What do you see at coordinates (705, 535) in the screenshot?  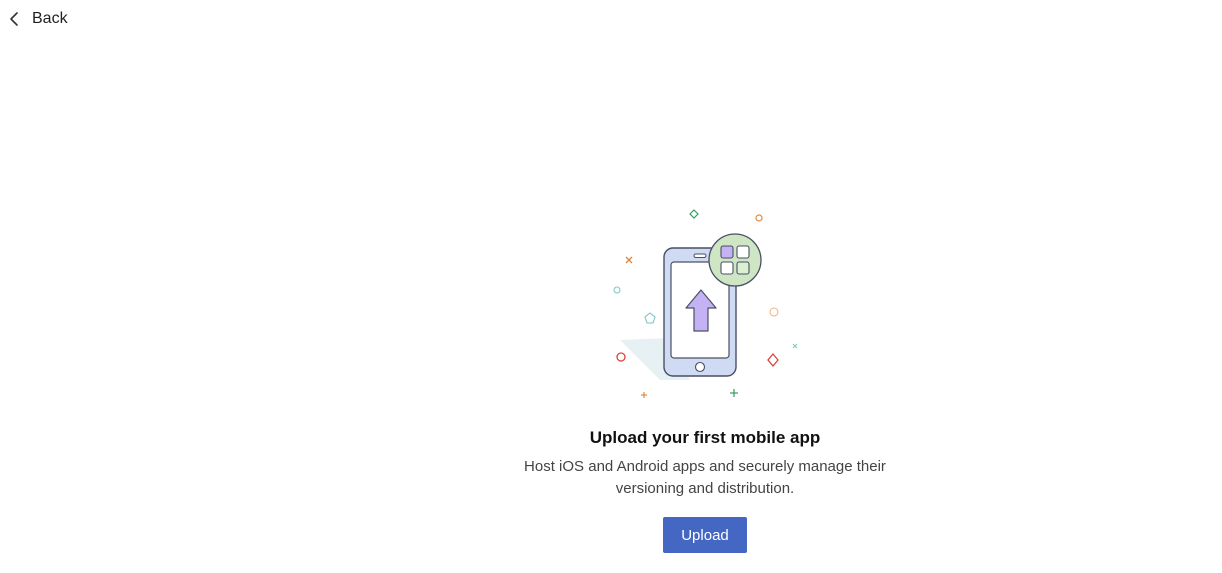 I see `upload-button: Upload` at bounding box center [705, 535].